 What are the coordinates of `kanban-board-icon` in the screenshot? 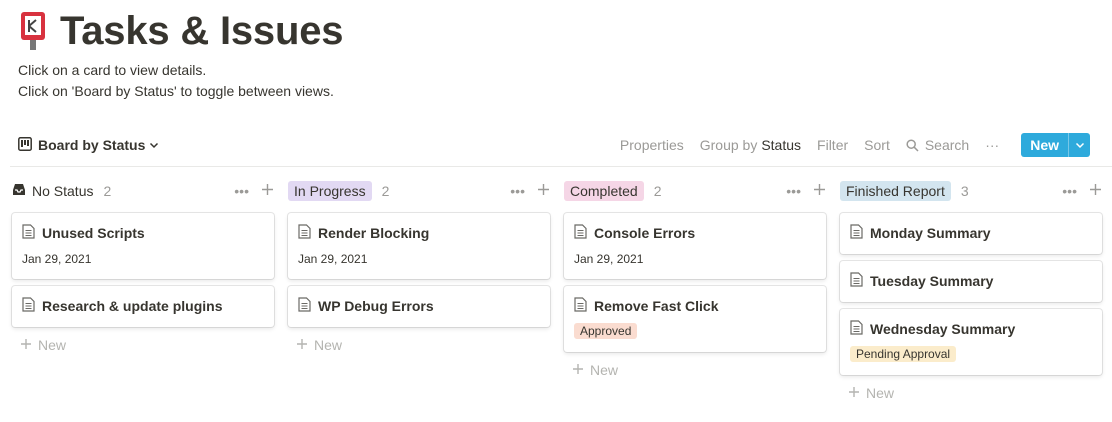 It's located at (33, 31).